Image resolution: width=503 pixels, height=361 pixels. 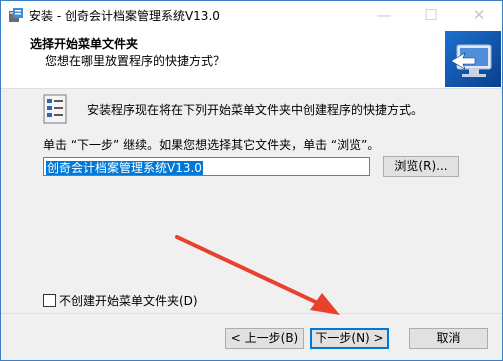 What do you see at coordinates (124, 16) in the screenshot?
I see `window-title: 安装 - 创奇会计档案管理系统V13.0` at bounding box center [124, 16].